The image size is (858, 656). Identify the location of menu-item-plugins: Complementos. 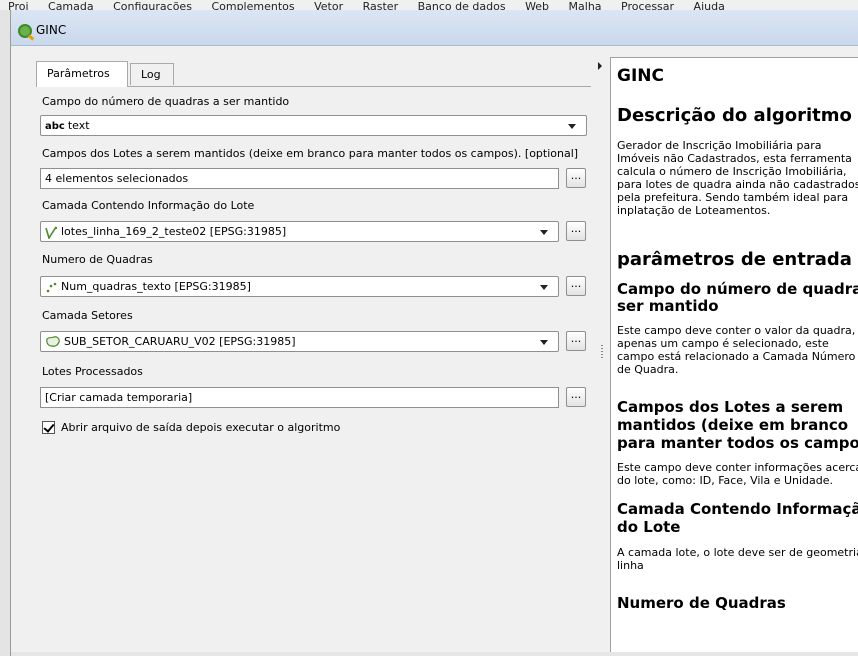
(252, 5).